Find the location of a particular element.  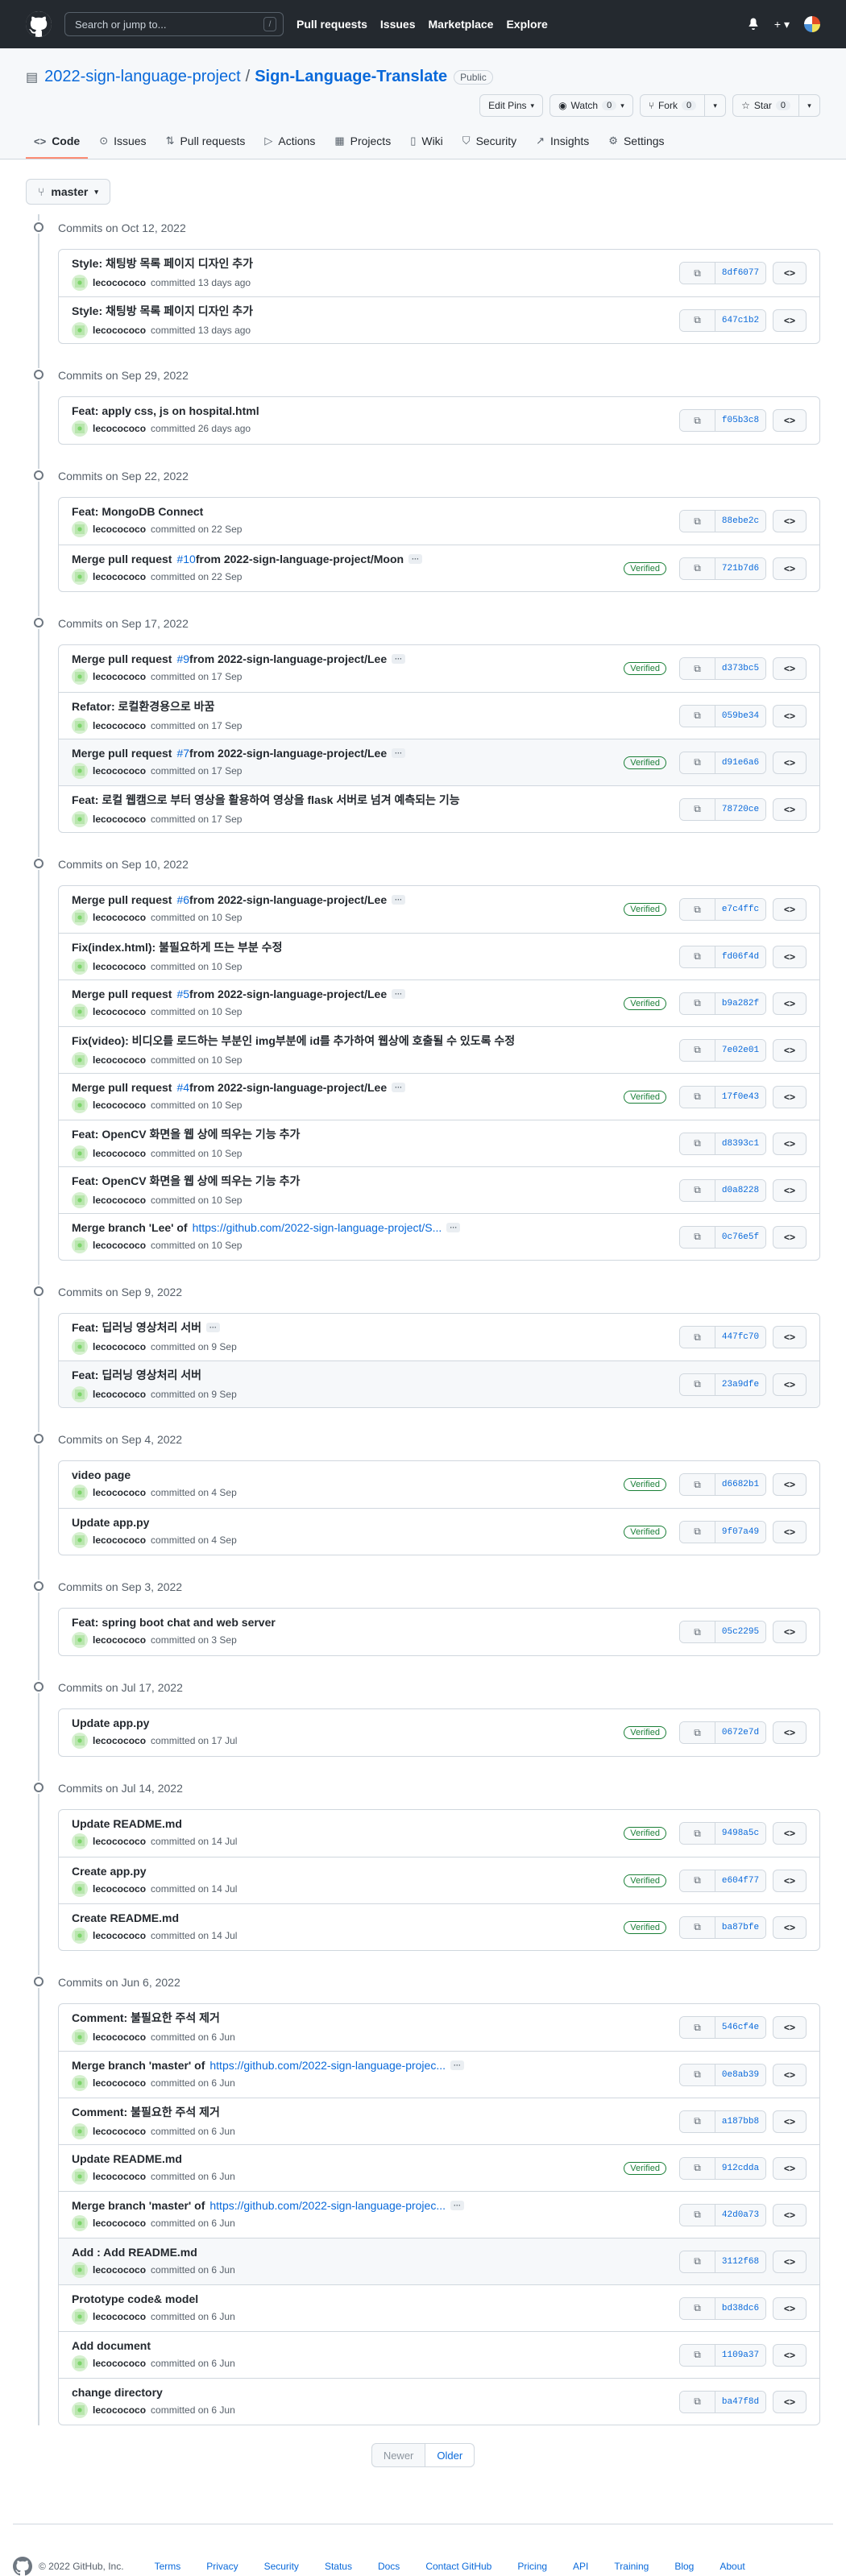

commit-sha-link: 23a9dfe is located at coordinates (740, 1384).